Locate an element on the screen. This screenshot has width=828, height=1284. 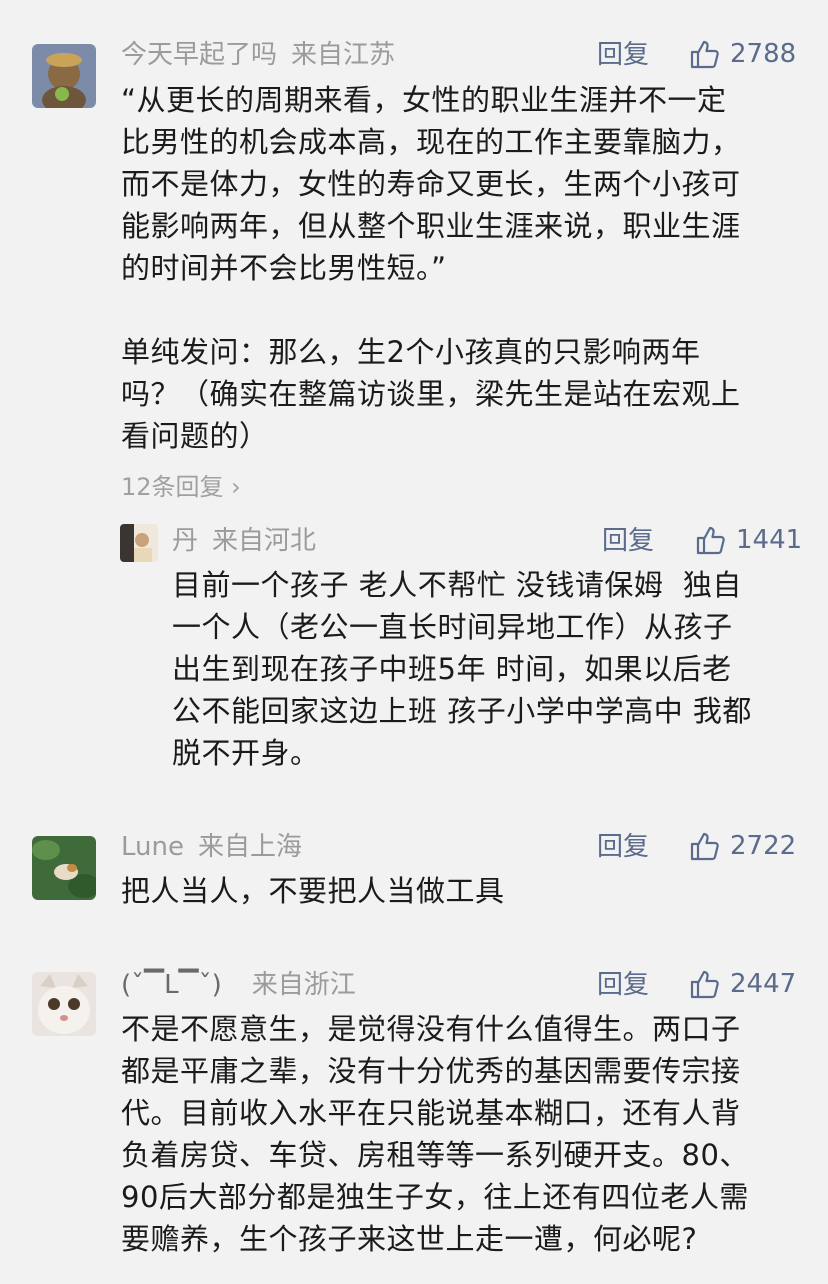
like-button: 2447 is located at coordinates (742, 984).